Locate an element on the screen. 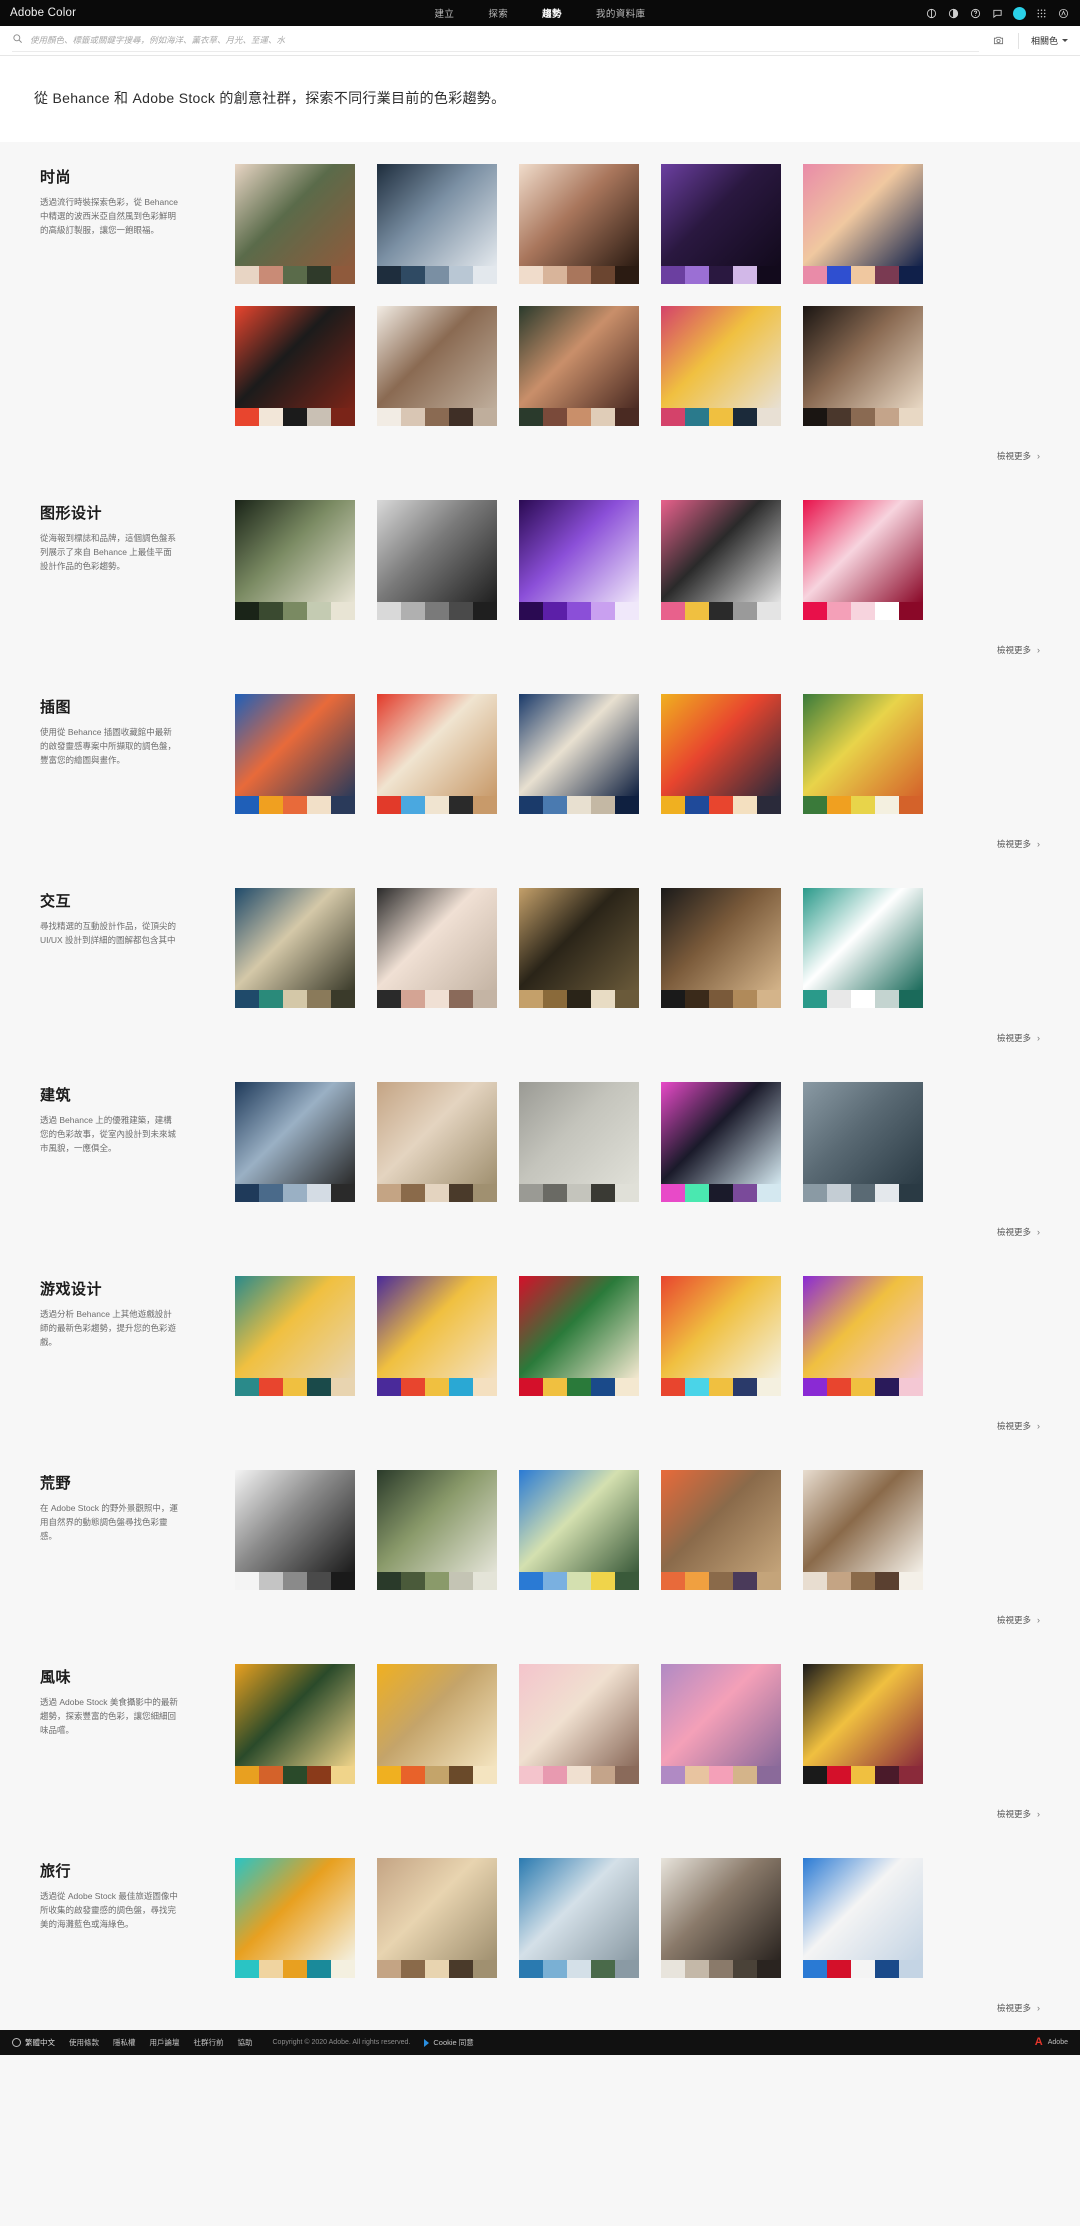 This screenshot has height=2226, width=1080. avatar is located at coordinates (1019, 13).